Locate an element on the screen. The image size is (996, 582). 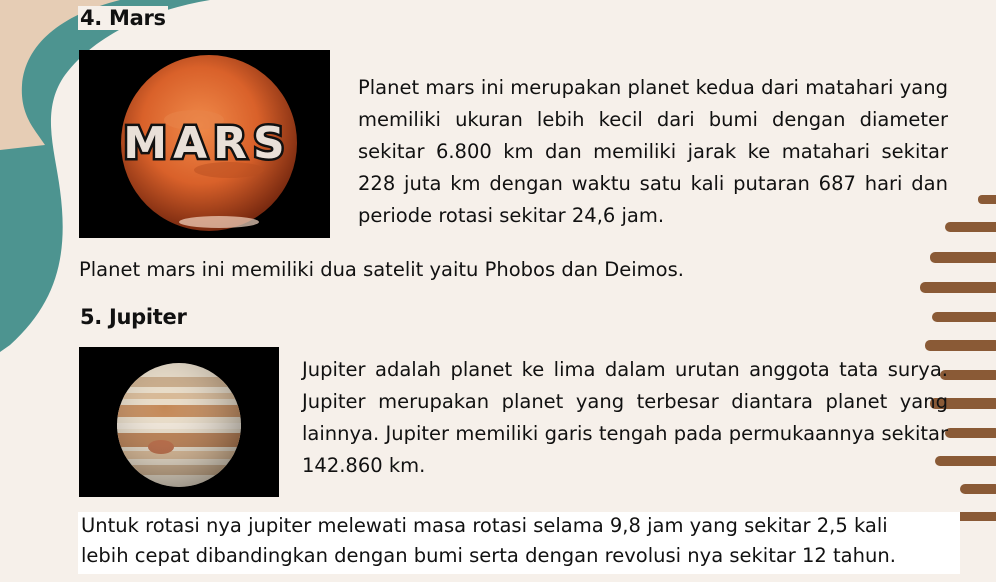
mars-image: MARS MARS is located at coordinates (204, 144).